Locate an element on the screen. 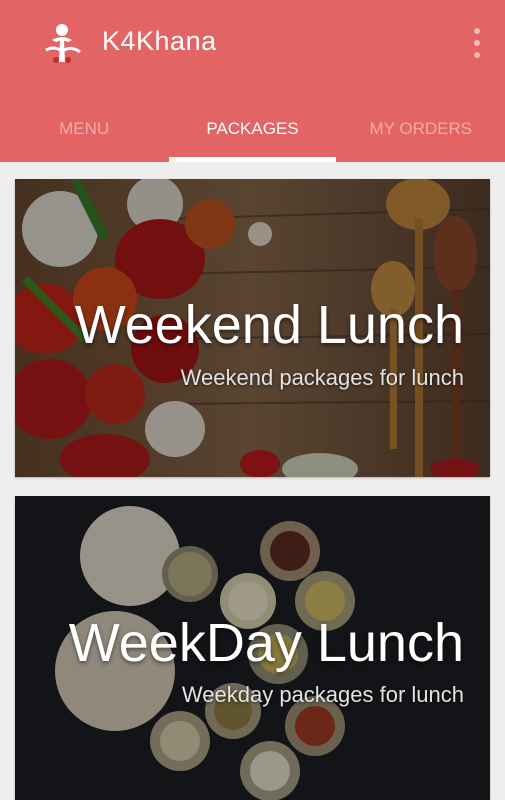 The height and width of the screenshot is (800, 505). overflow-menu-icon is located at coordinates (477, 43).